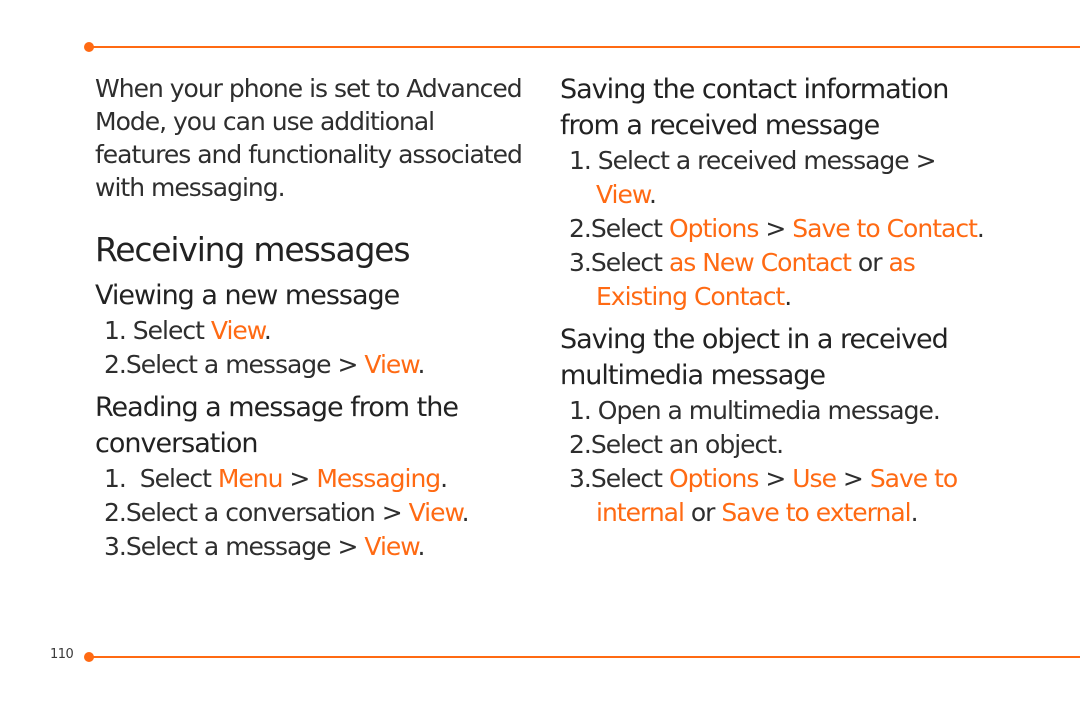  What do you see at coordinates (253, 249) in the screenshot?
I see `page-title: Receiving messages` at bounding box center [253, 249].